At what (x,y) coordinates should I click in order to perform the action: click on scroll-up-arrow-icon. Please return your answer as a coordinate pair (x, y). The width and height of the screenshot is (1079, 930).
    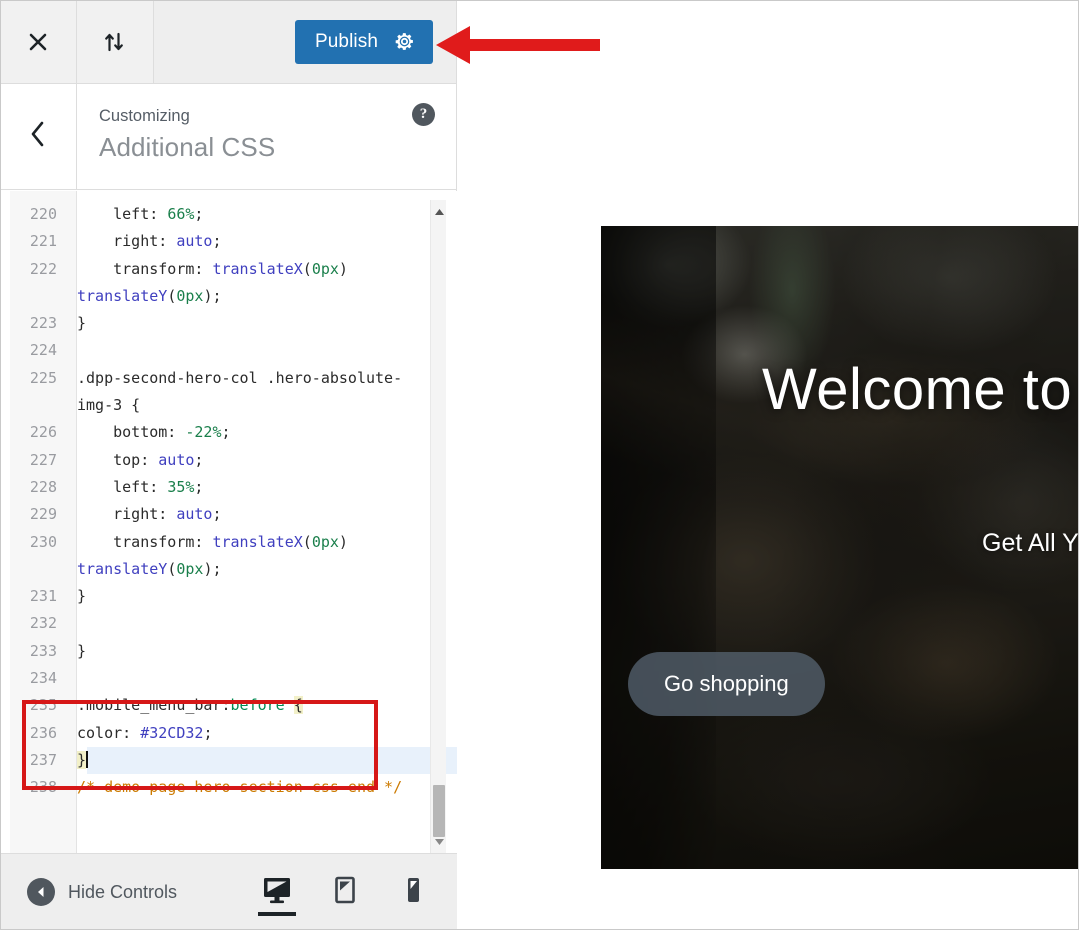
    Looking at the image, I should click on (439, 211).